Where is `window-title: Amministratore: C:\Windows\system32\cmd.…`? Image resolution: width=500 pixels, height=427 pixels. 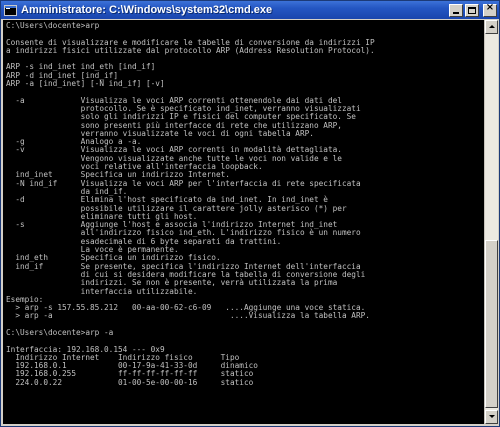 window-title: Amministratore: C:\Windows\system32\cmd.… is located at coordinates (147, 10).